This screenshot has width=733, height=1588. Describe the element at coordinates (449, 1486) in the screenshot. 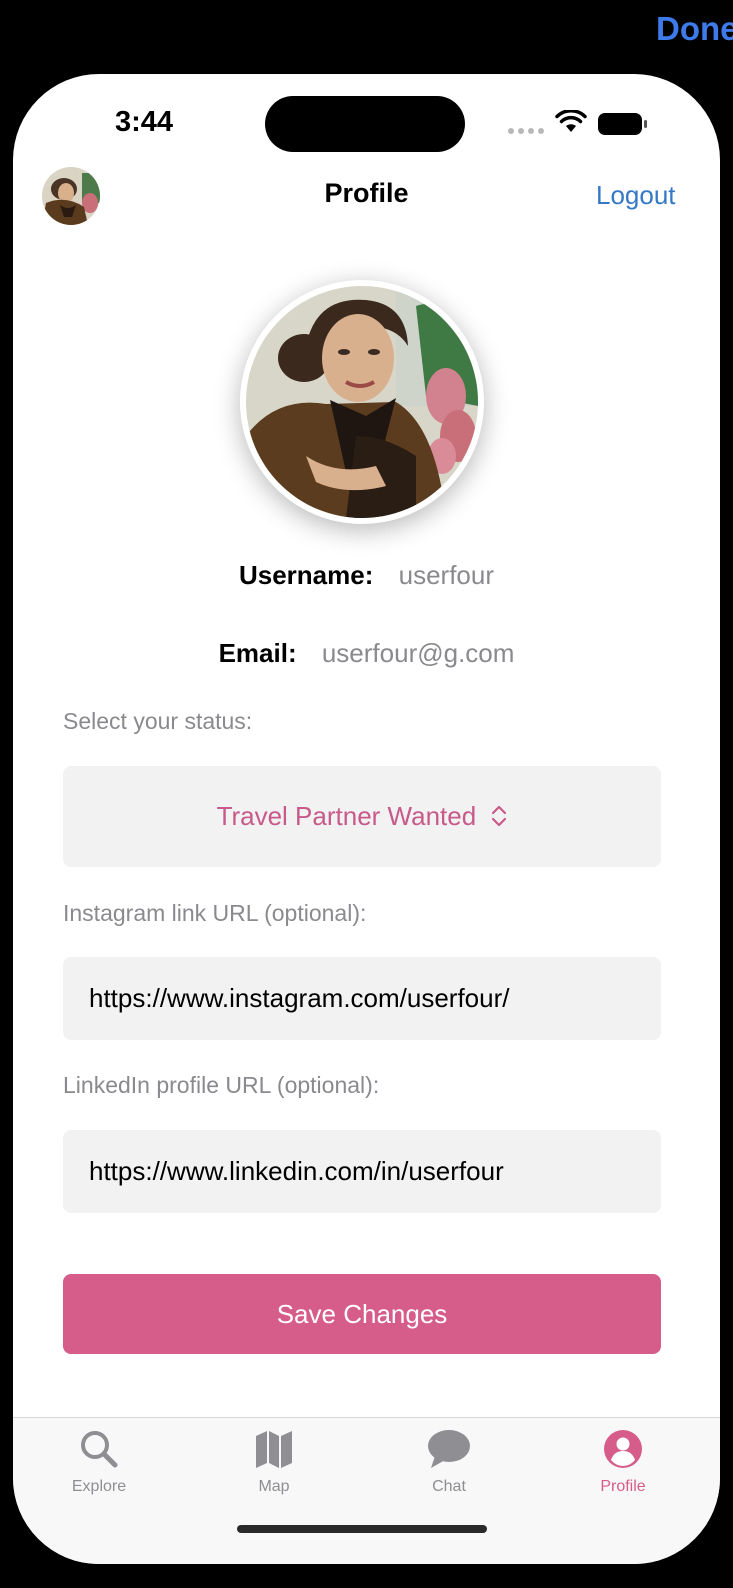

I see `tab-chat-label: Chat` at that location.